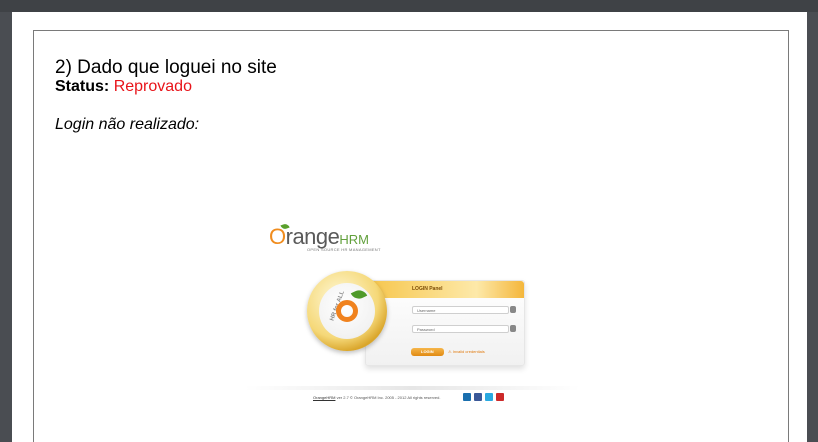 The width and height of the screenshot is (818, 442). What do you see at coordinates (312, 236) in the screenshot?
I see `logo-main: range` at bounding box center [312, 236].